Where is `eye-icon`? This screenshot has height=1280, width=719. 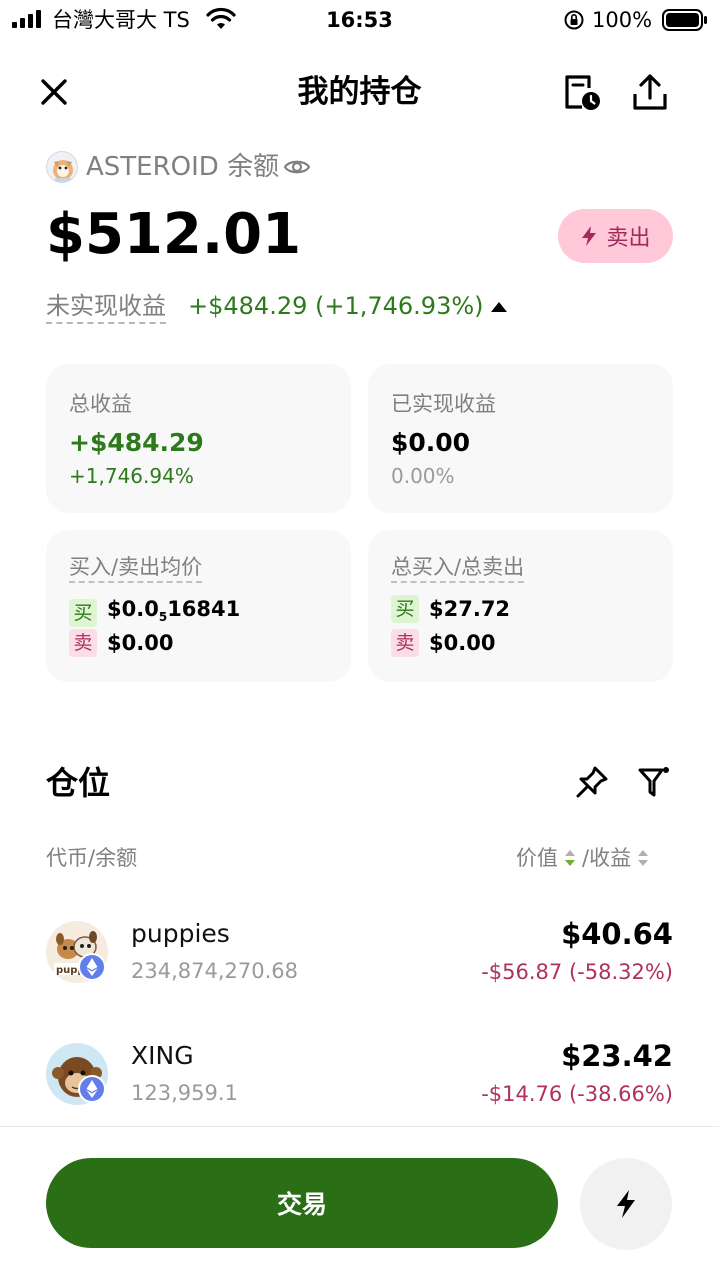
eye-icon is located at coordinates (297, 167).